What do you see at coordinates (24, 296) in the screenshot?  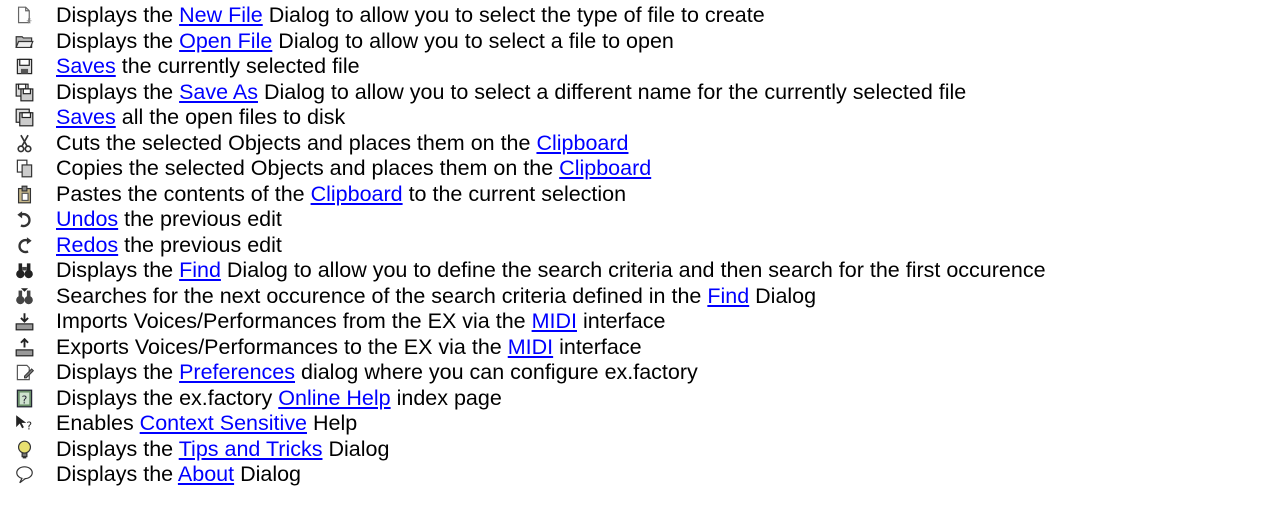 I see `find-next-icon` at bounding box center [24, 296].